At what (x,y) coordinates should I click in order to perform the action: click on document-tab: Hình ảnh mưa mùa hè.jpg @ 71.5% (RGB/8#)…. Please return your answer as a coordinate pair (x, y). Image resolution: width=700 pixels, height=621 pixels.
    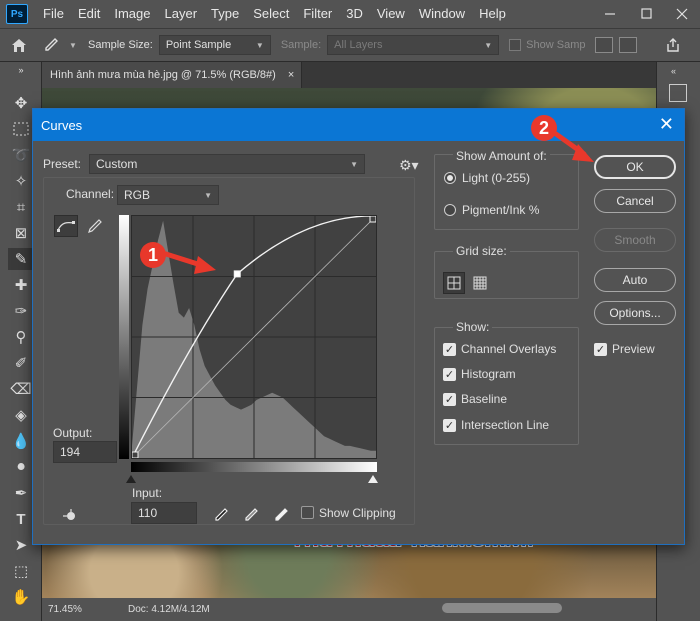
    Looking at the image, I should click on (172, 75).